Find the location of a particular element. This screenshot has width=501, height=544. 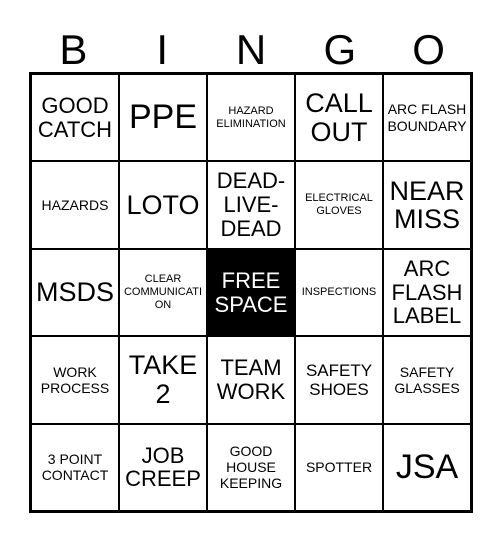

bingo-cell-g3: INSPECTIONS is located at coordinates (340, 292).